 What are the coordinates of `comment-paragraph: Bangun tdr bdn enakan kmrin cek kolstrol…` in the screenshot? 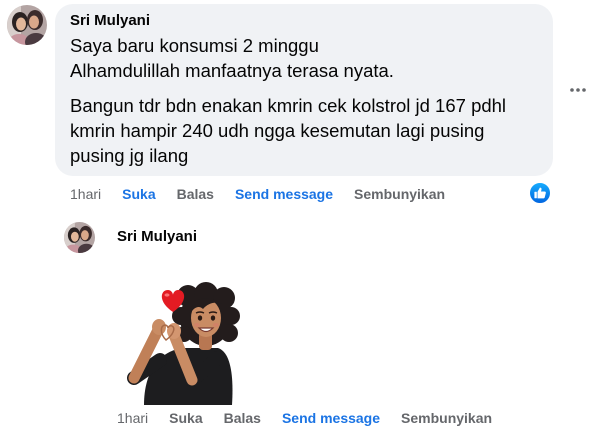 It's located at (304, 130).